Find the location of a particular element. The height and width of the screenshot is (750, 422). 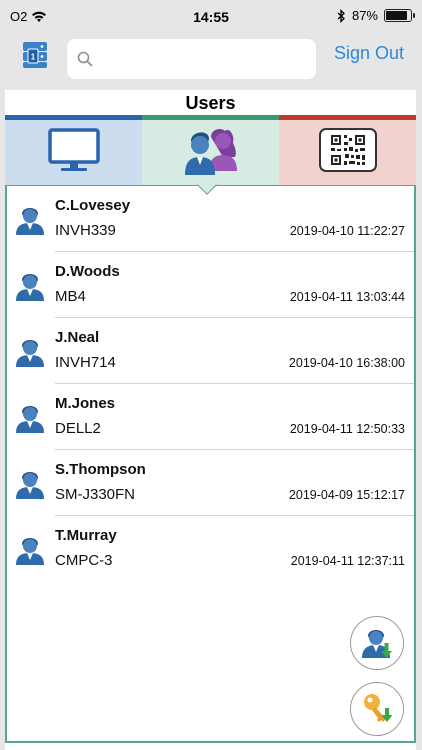

user-download-icon is located at coordinates (377, 644).